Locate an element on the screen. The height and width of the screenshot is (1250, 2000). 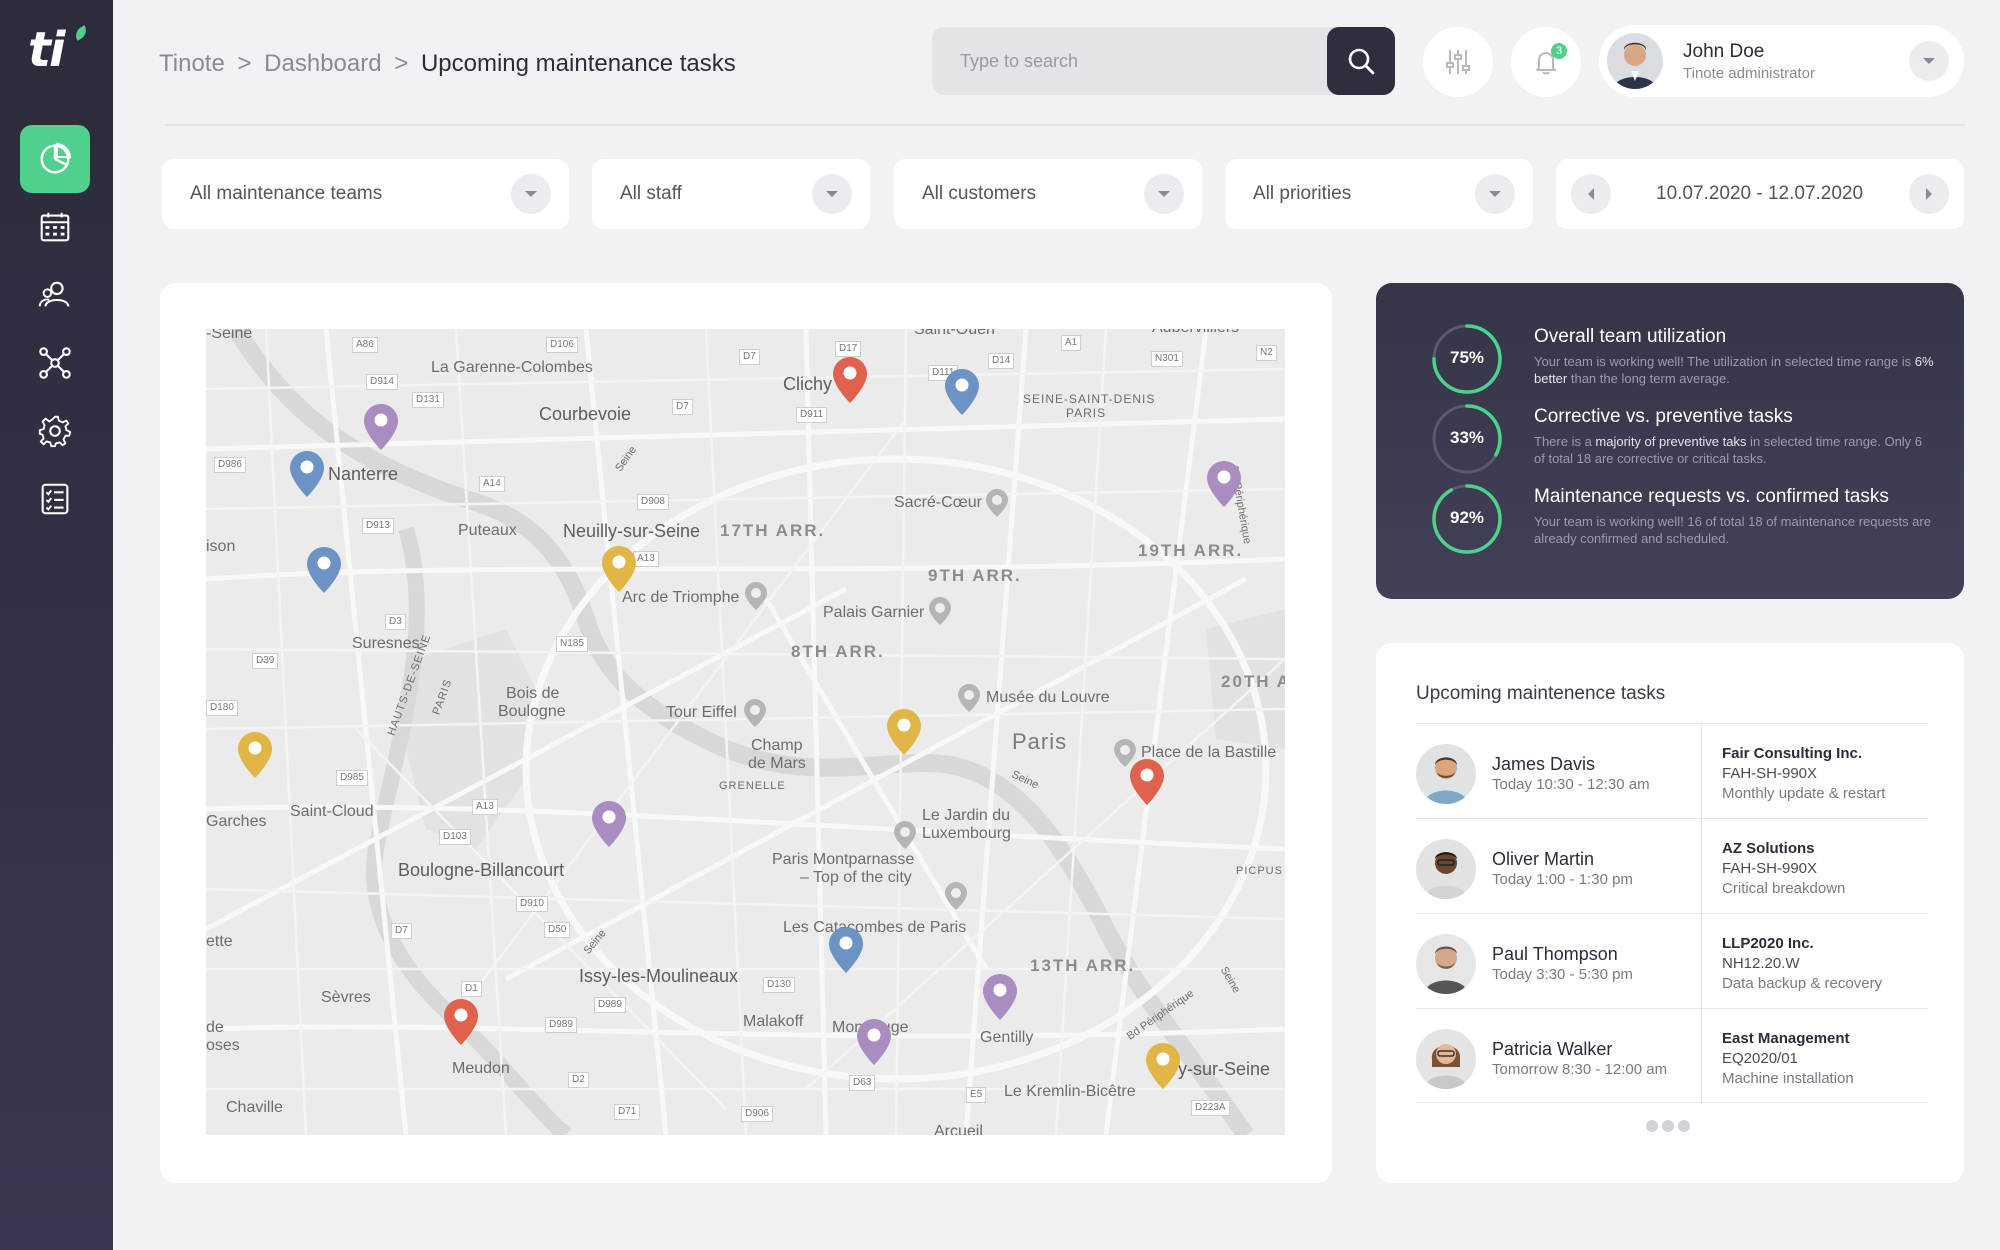
sidebar-item-settings is located at coordinates (55, 431).